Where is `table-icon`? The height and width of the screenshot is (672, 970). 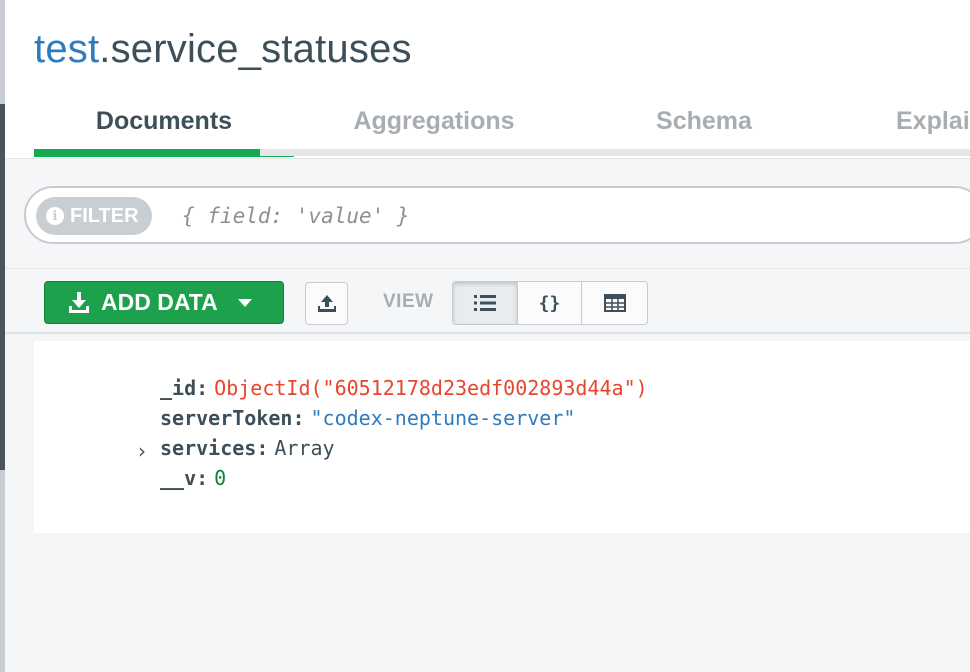
table-icon is located at coordinates (614, 303).